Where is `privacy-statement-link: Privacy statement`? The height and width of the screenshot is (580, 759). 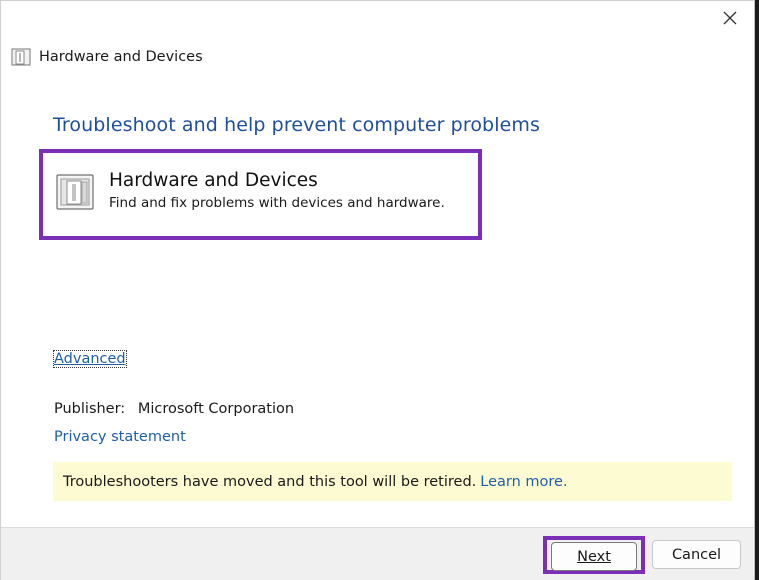 privacy-statement-link: Privacy statement is located at coordinates (120, 437).